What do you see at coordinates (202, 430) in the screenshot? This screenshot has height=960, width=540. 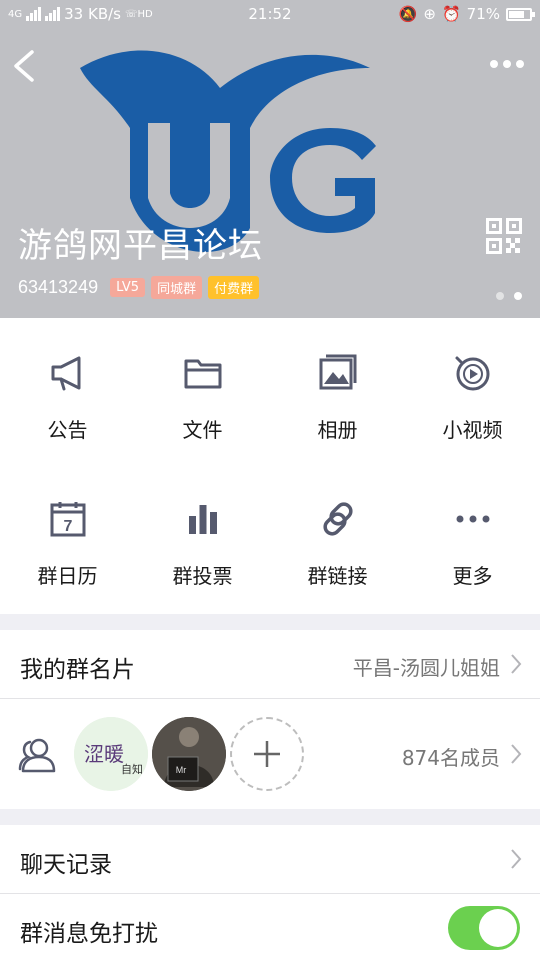 I see `feature-label: 文件` at bounding box center [202, 430].